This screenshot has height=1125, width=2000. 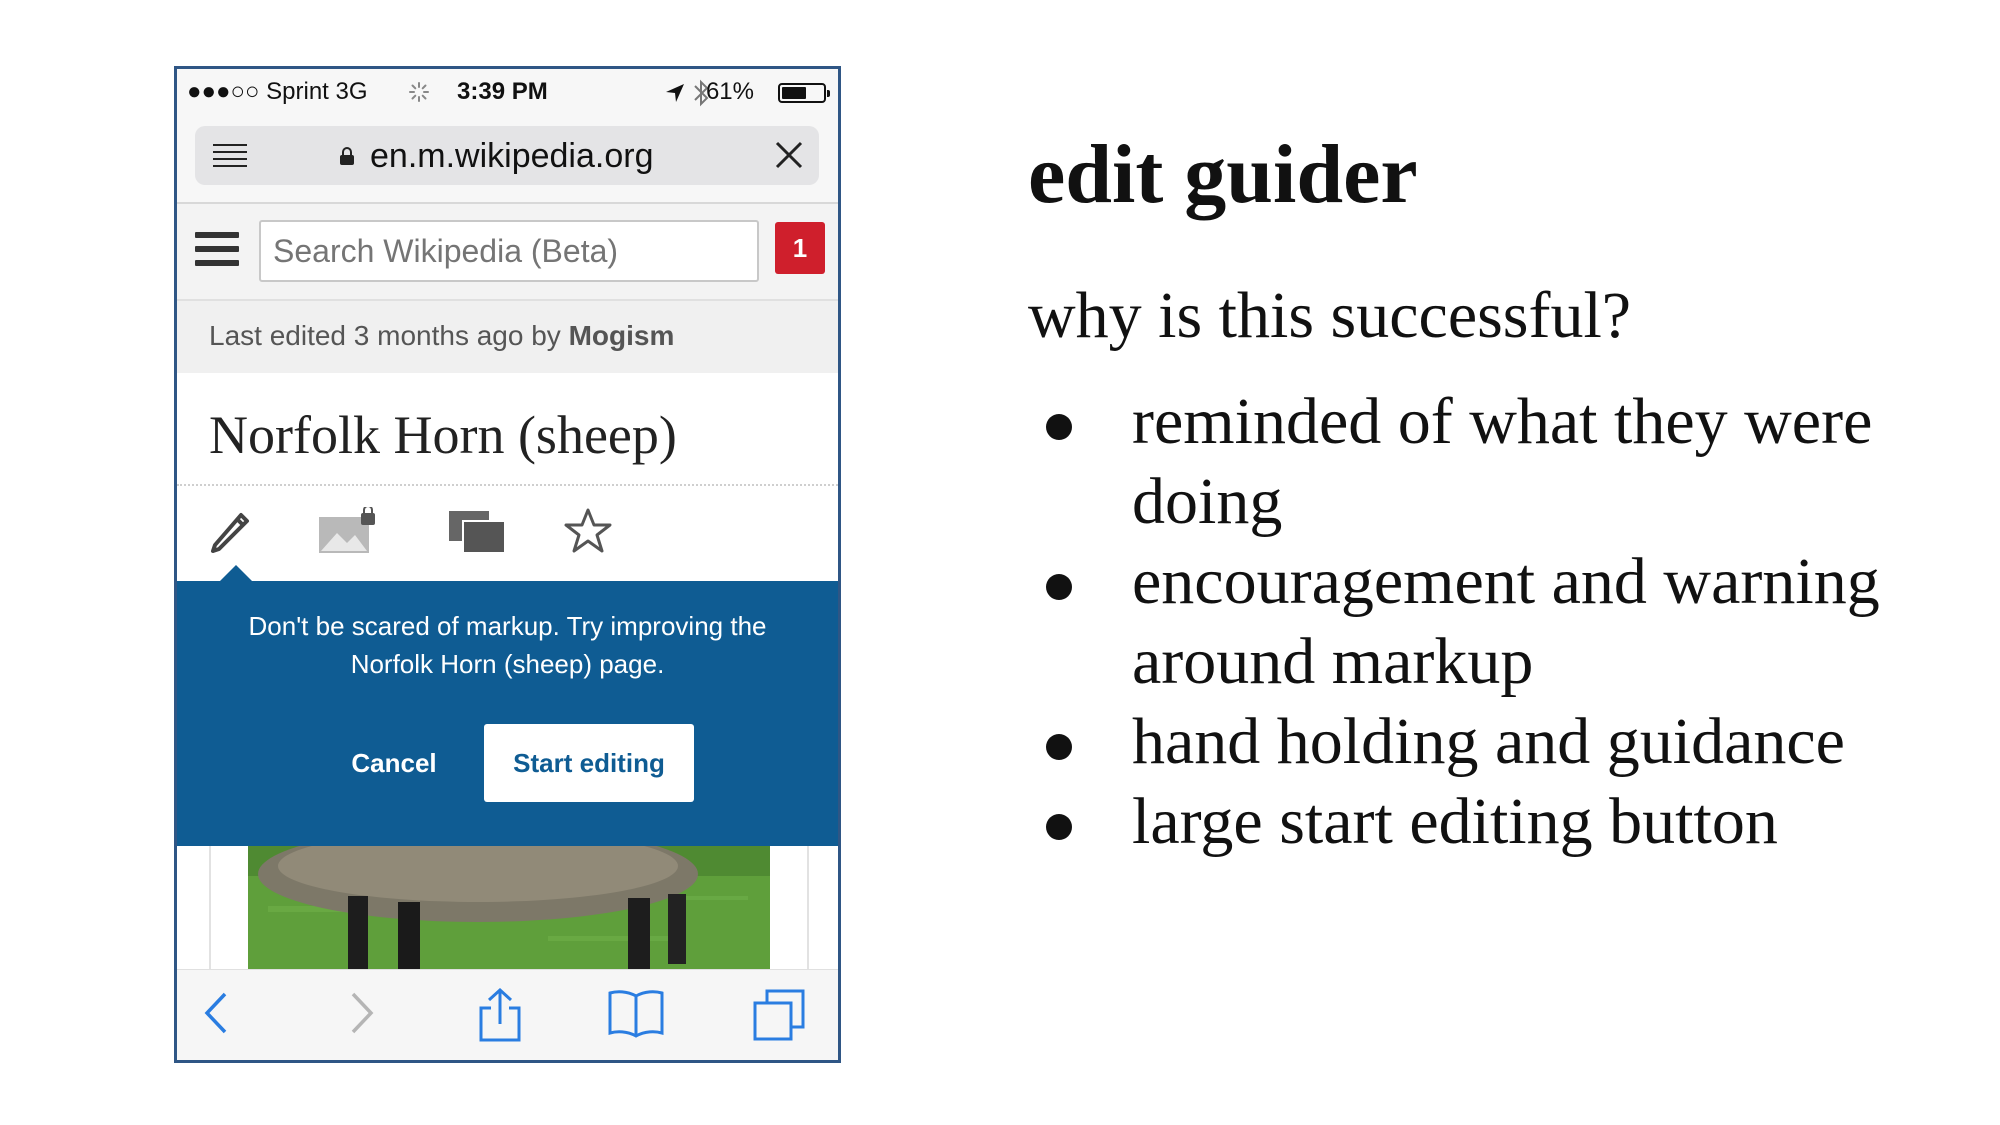 I want to click on status-bar: ●●●○○ Sprint 3G 3:39 PM 61%, so click(x=507, y=93).